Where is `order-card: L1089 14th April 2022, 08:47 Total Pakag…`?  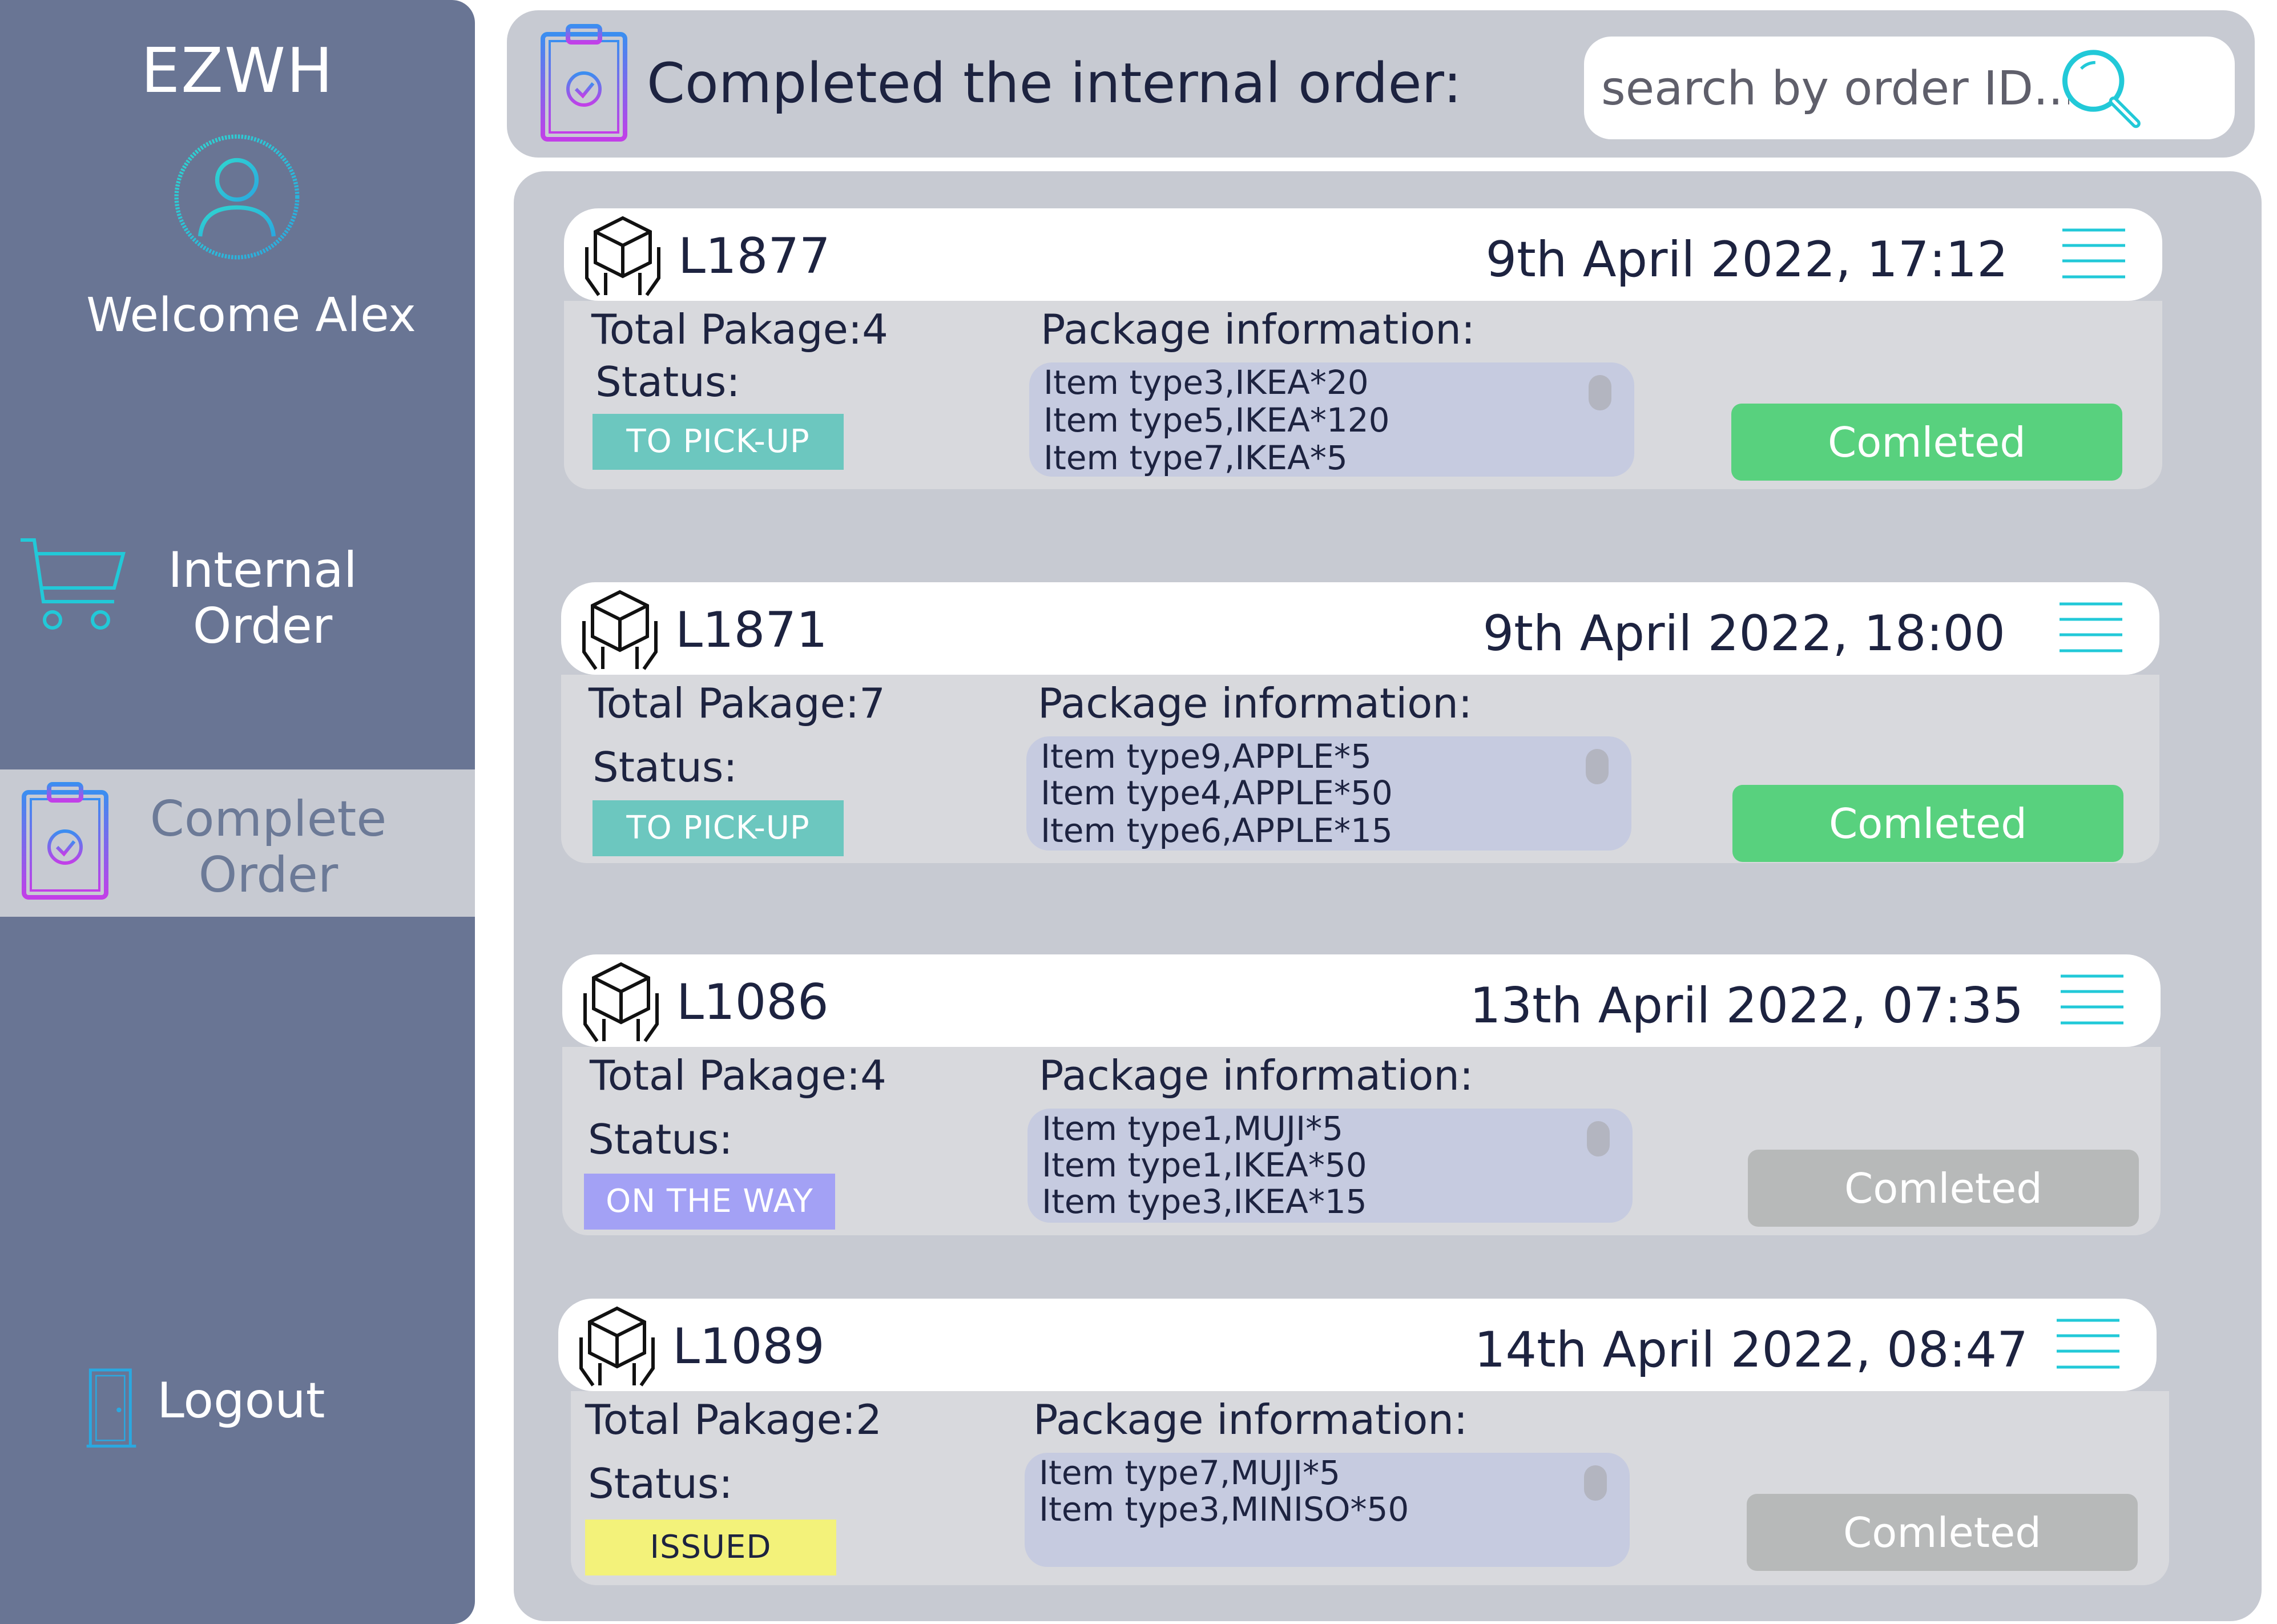 order-card: L1089 14th April 2022, 08:47 Total Pakag… is located at coordinates (1363, 1446).